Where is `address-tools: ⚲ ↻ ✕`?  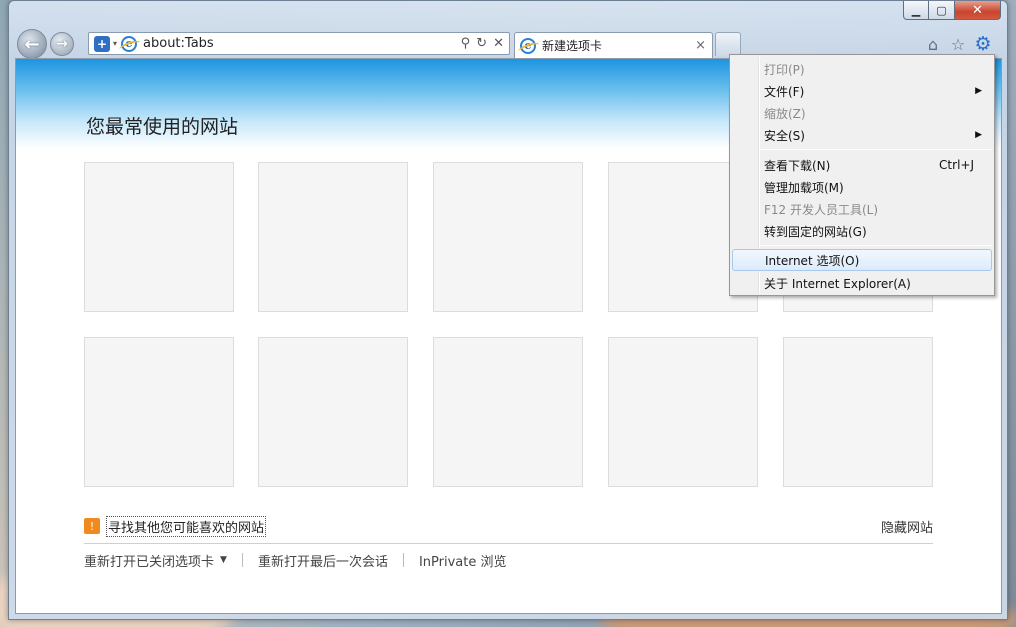 address-tools: ⚲ ↻ ✕ is located at coordinates (479, 43).